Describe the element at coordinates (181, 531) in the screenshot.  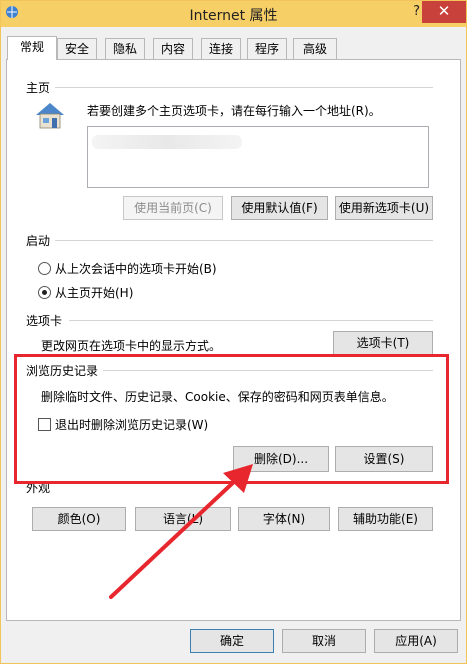
I see `annotation-arrow-icon` at that location.